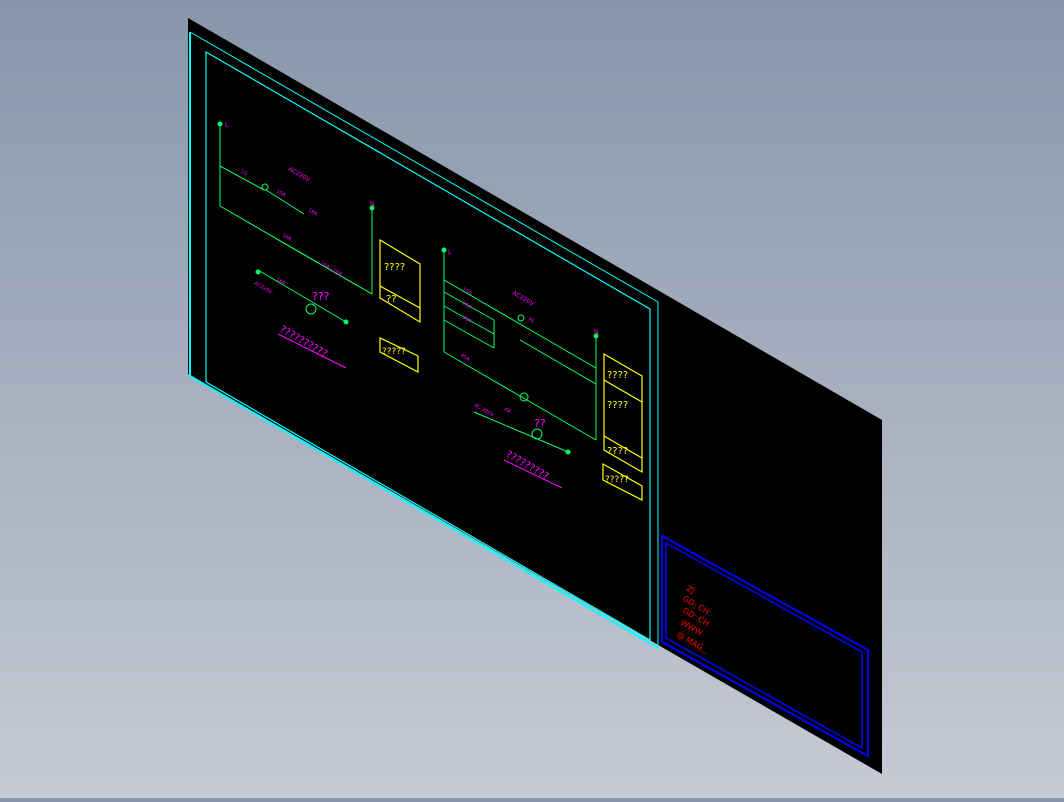 The width and height of the screenshot is (1064, 802). Describe the element at coordinates (596, 332) in the screenshot. I see `right-neutral-label: N` at that location.